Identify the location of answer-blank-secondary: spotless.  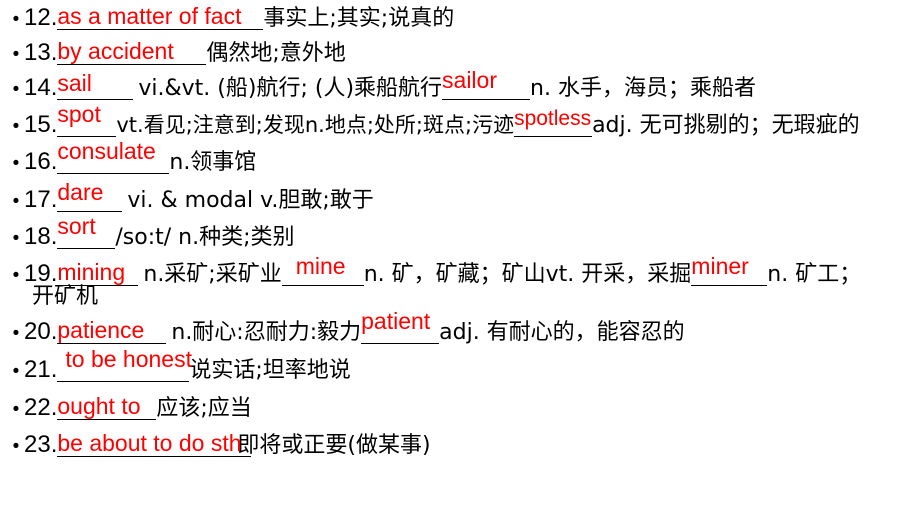
(553, 122).